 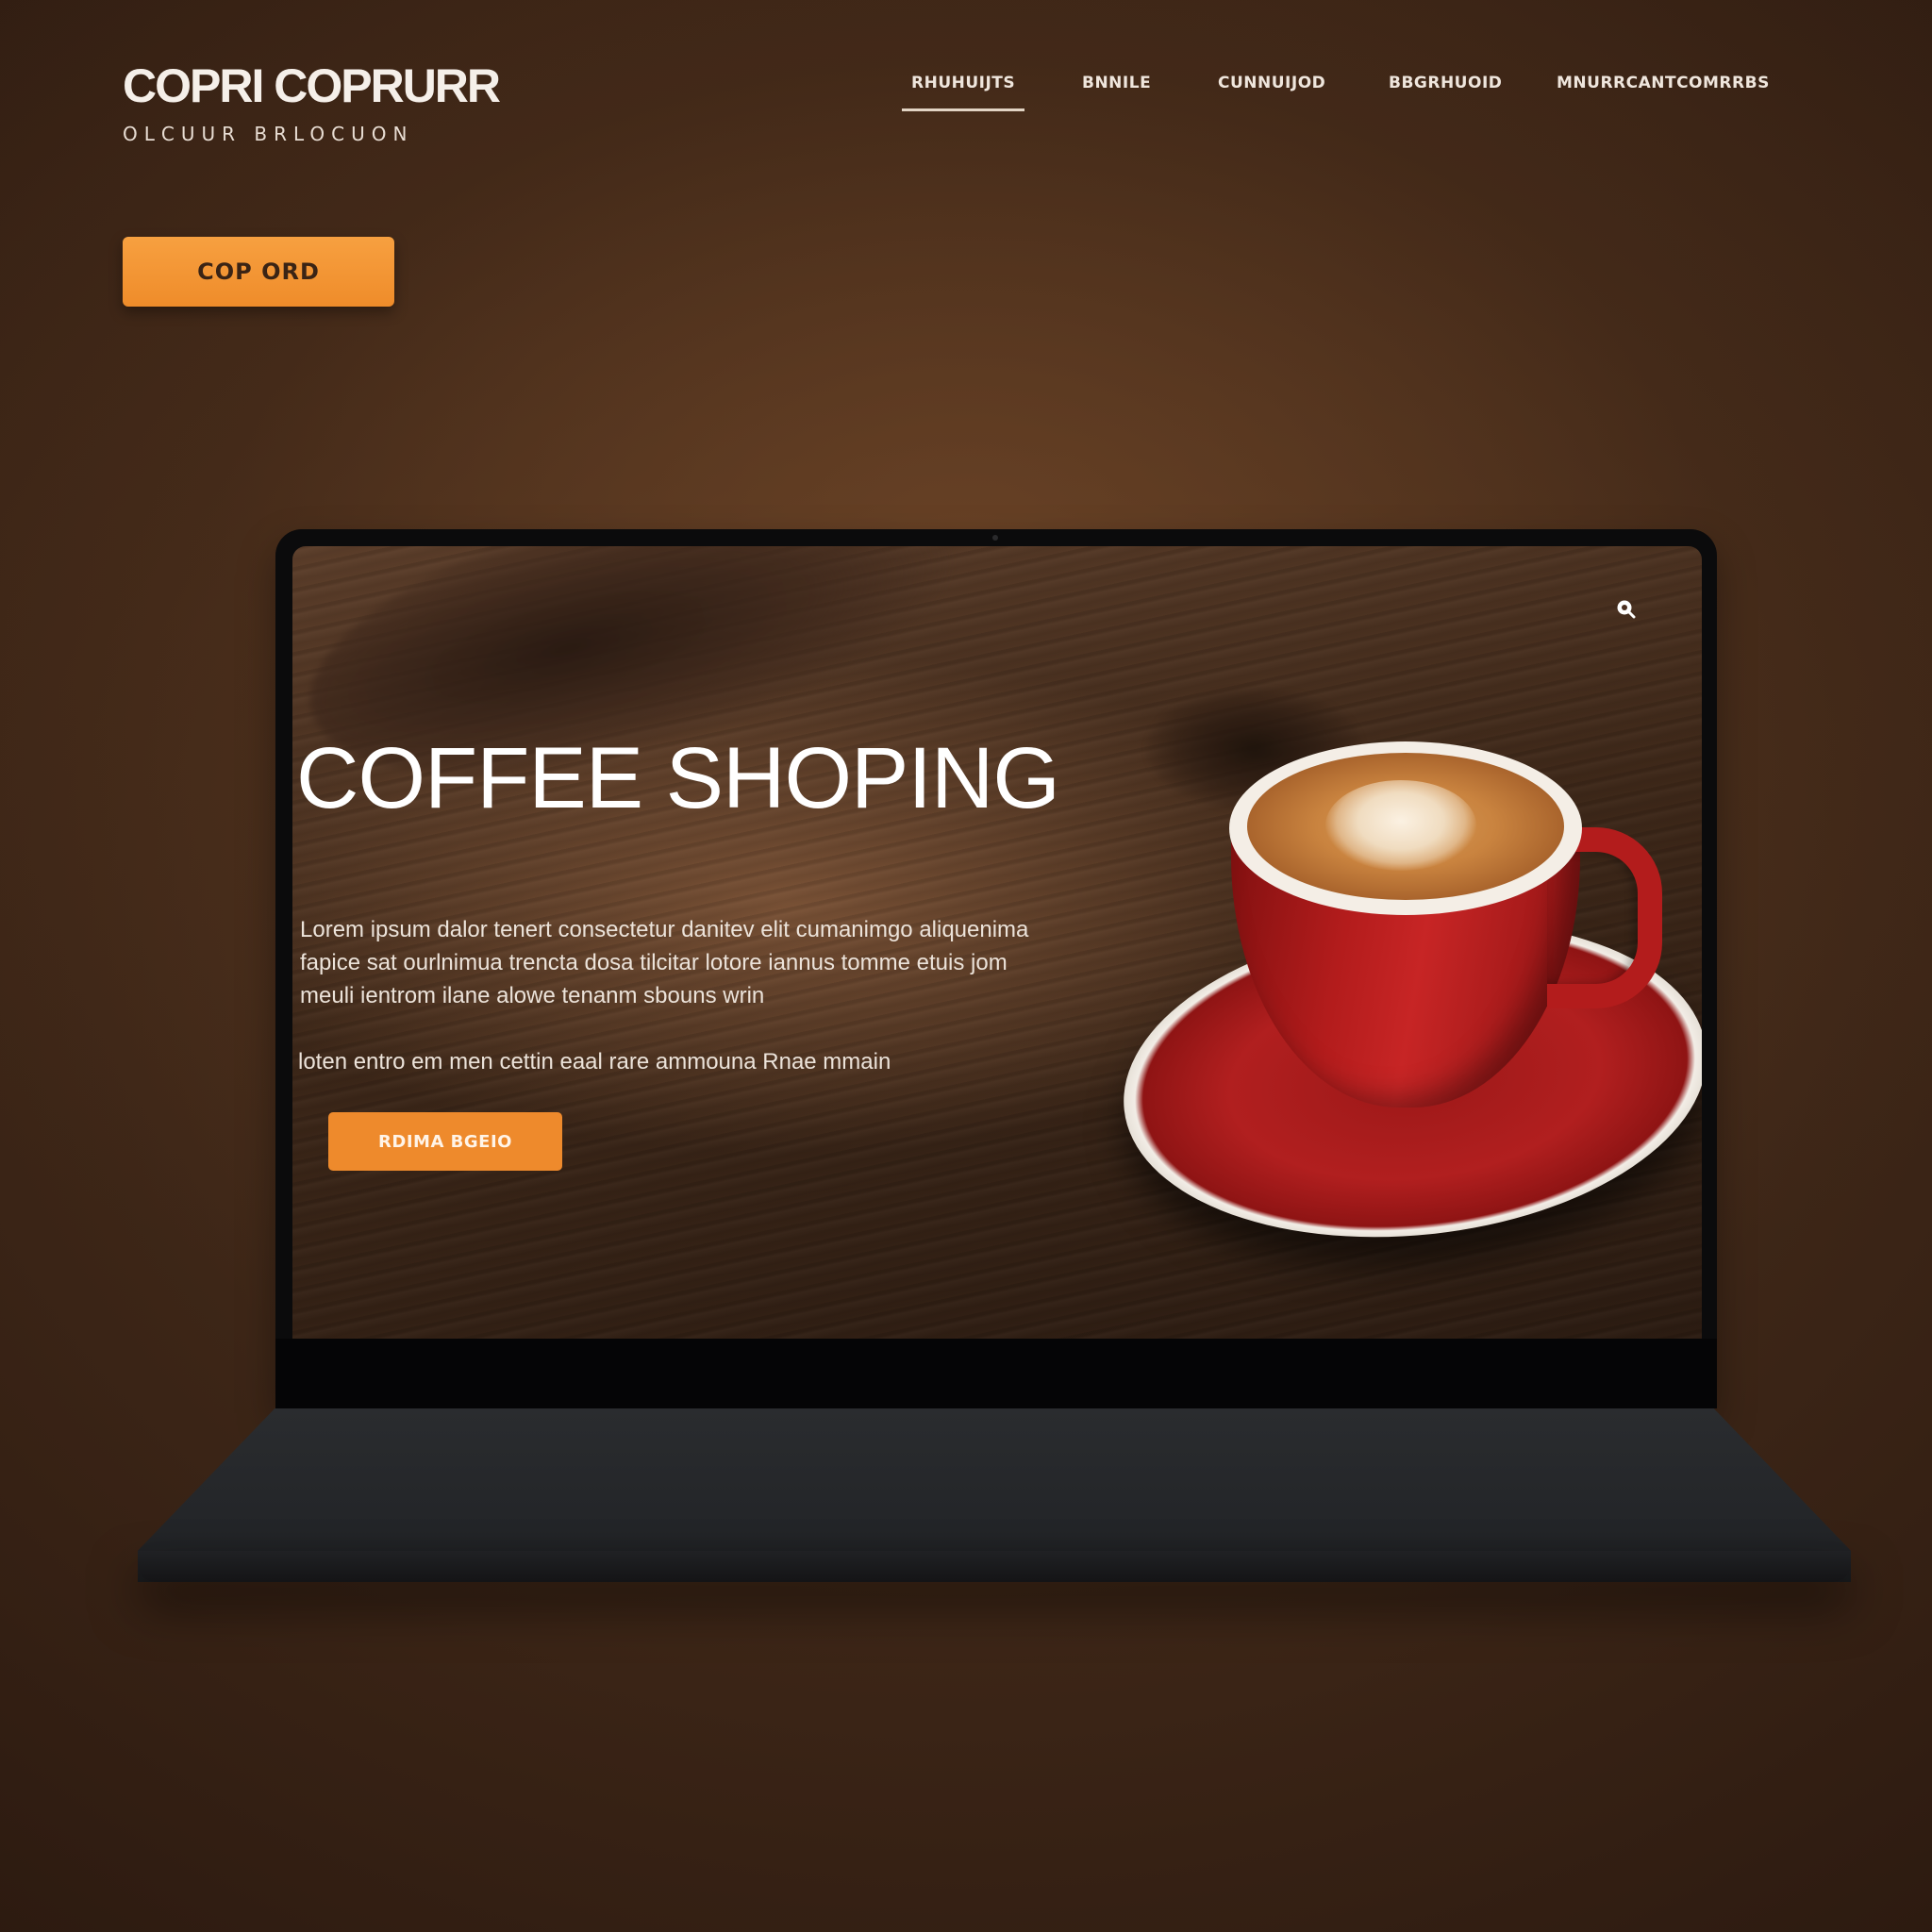 I want to click on hero-cta-button: RDIMA BGEIO, so click(x=445, y=1141).